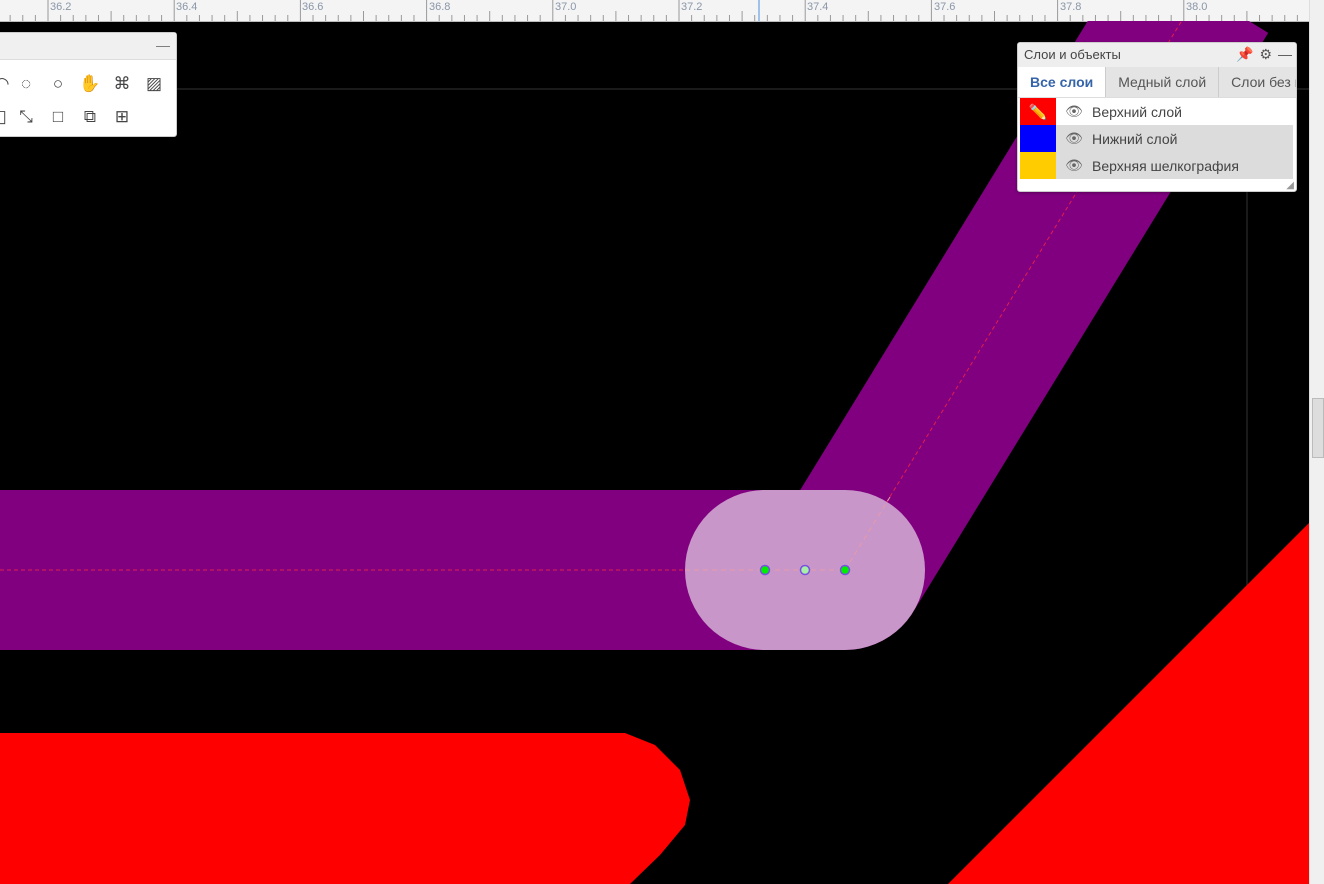 The image size is (1324, 884). What do you see at coordinates (58, 84) in the screenshot?
I see `circle-tool-icon: ○` at bounding box center [58, 84].